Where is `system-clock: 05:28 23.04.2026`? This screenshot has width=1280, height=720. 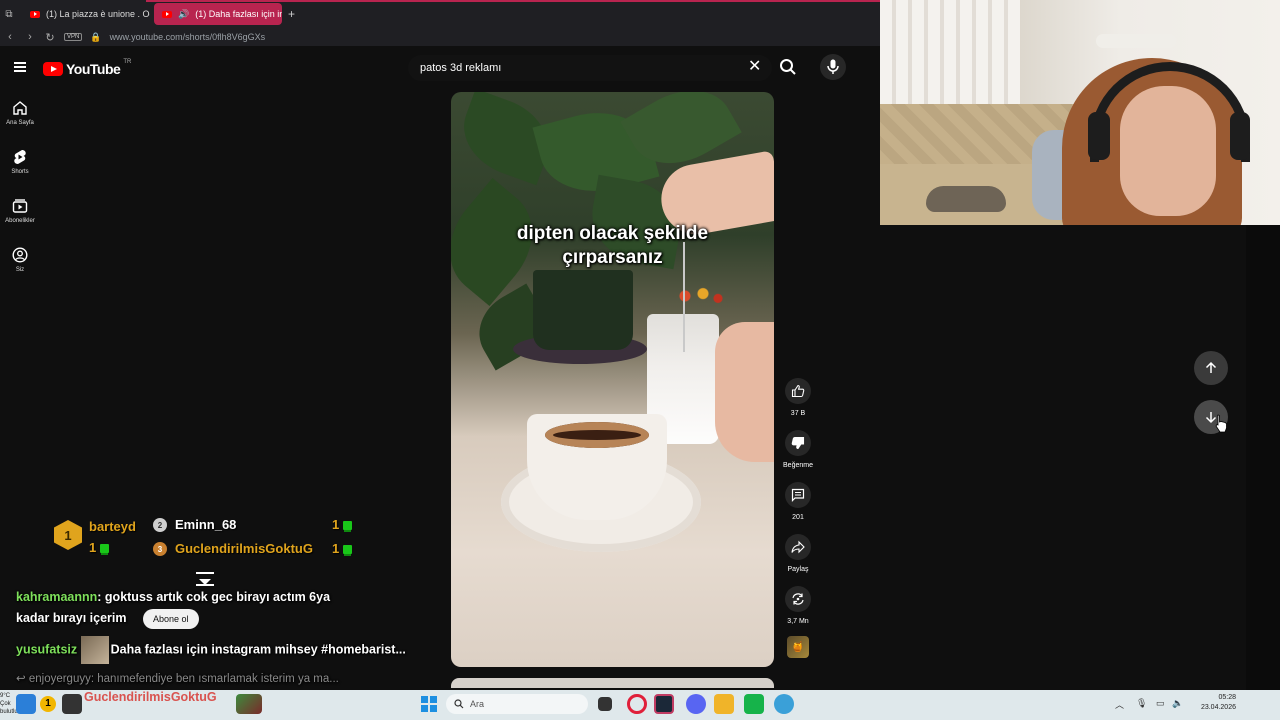
system-clock: 05:28 23.04.2026 is located at coordinates (1211, 703).